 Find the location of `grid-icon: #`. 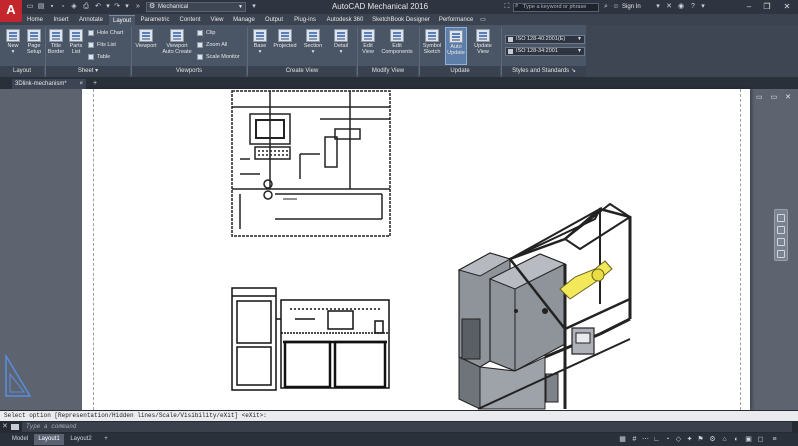

grid-icon: # is located at coordinates (634, 439).